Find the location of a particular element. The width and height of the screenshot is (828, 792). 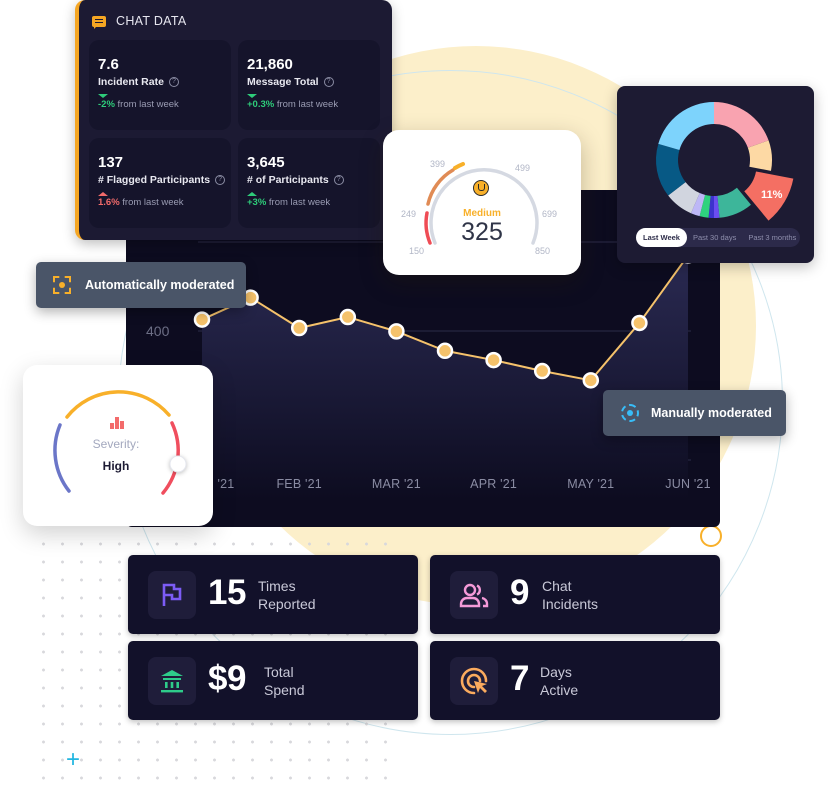

gauge-label: 850 is located at coordinates (543, 251).